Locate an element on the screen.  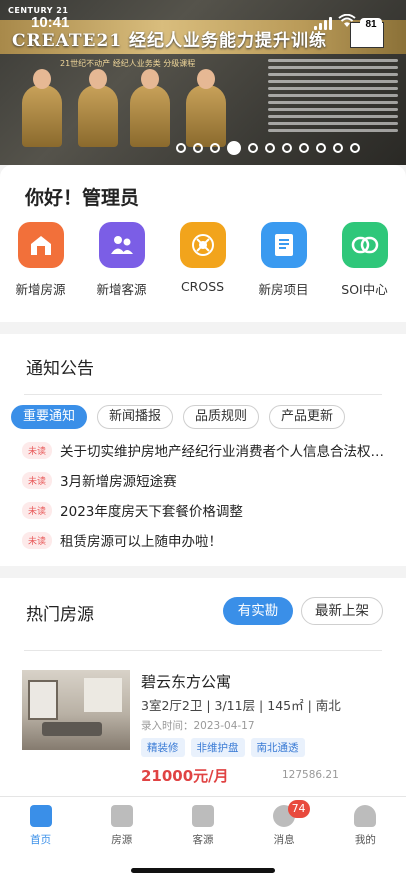
tab-quality-rules: 品质规则 is located at coordinates (221, 417).